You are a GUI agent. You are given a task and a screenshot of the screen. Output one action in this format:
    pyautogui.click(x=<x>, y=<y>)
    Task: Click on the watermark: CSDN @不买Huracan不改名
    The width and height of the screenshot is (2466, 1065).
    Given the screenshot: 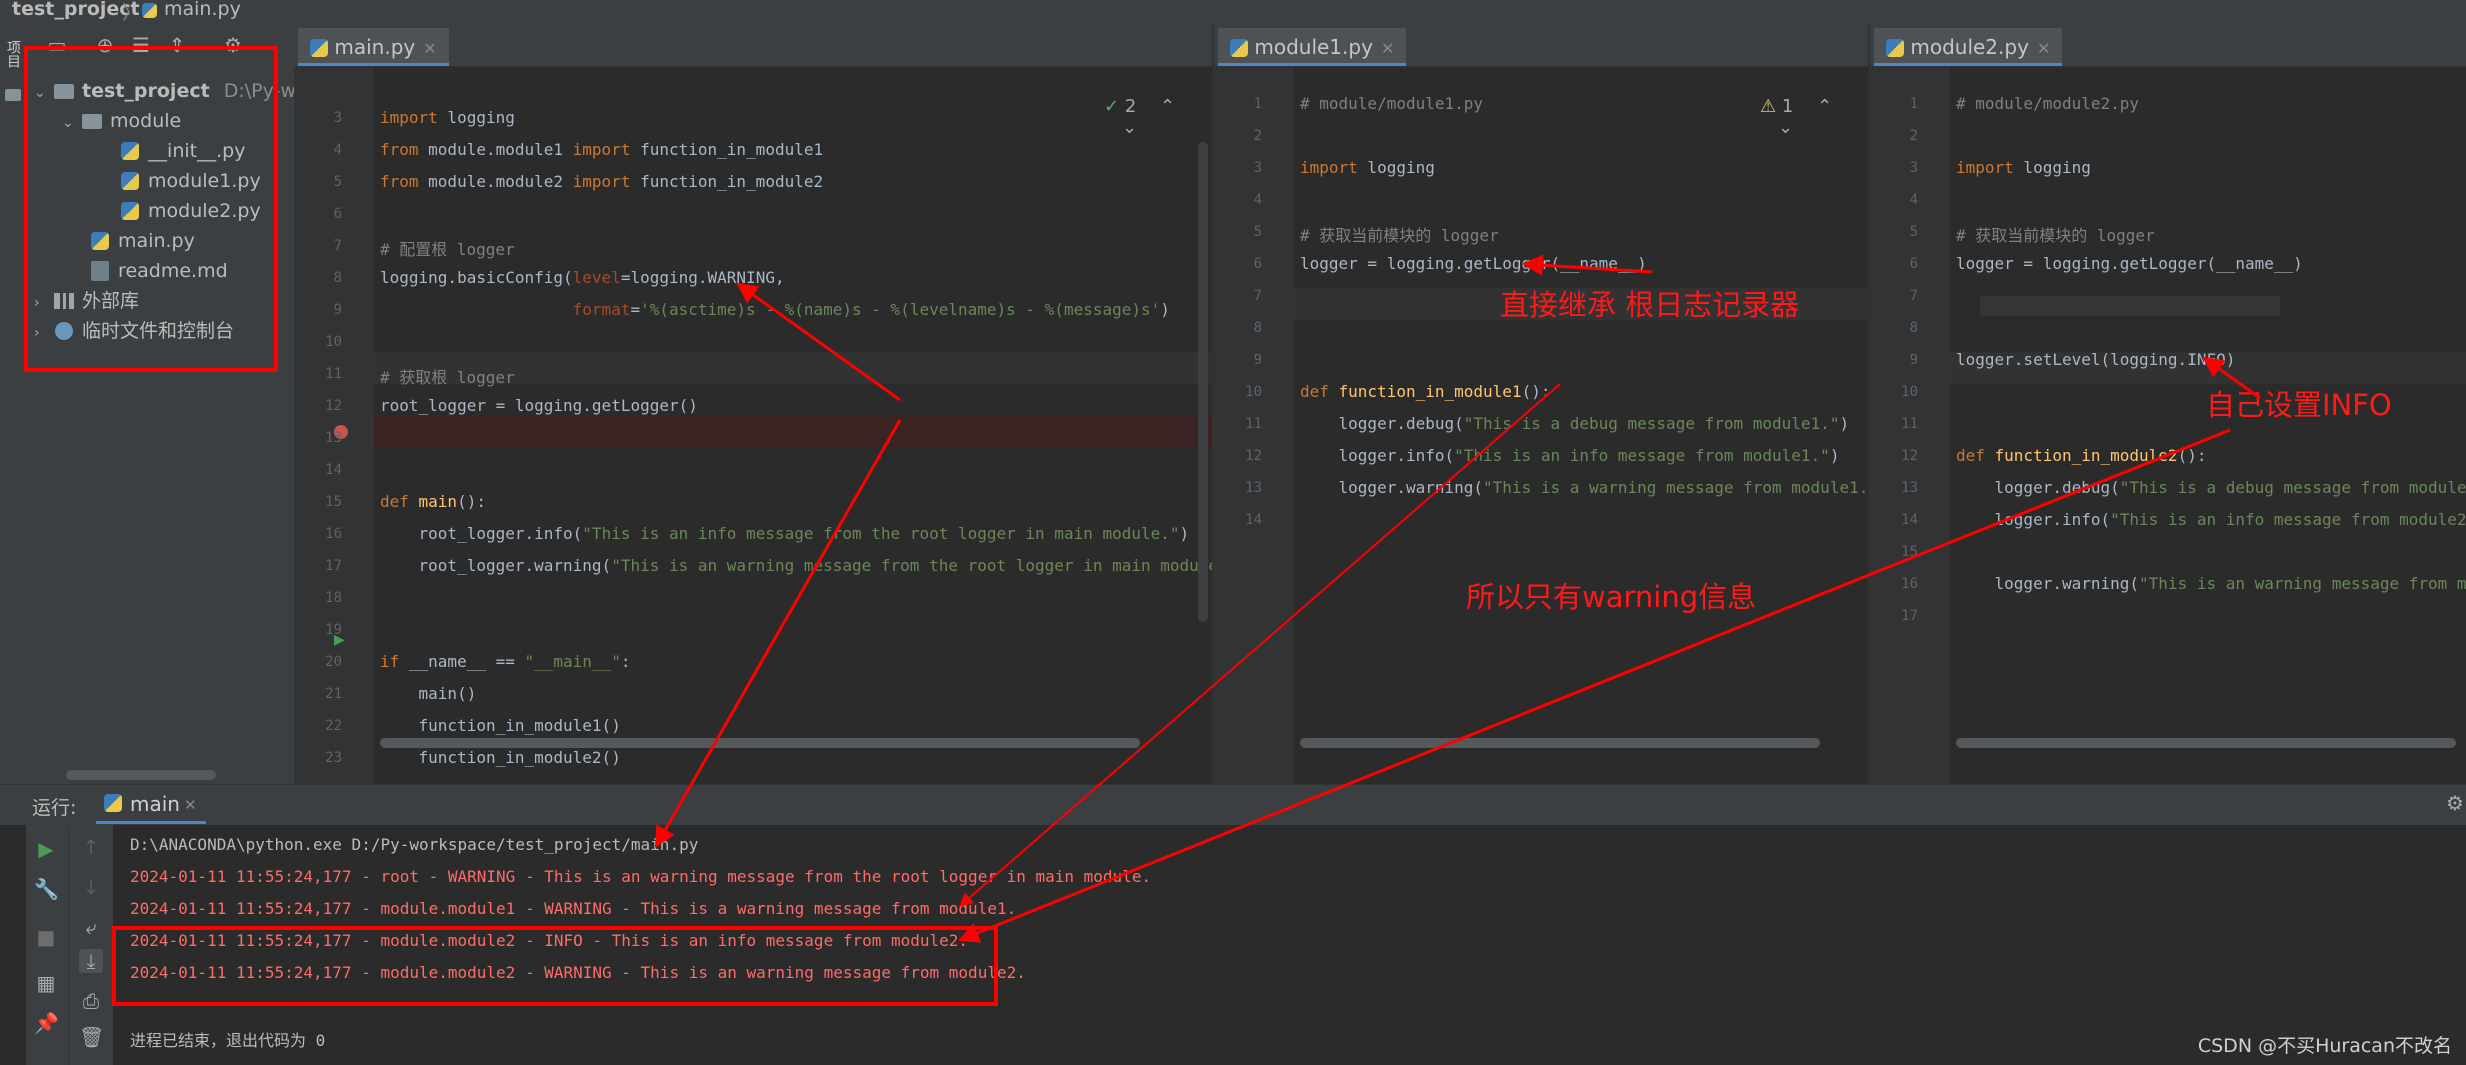 What is the action you would take?
    pyautogui.click(x=2324, y=1046)
    